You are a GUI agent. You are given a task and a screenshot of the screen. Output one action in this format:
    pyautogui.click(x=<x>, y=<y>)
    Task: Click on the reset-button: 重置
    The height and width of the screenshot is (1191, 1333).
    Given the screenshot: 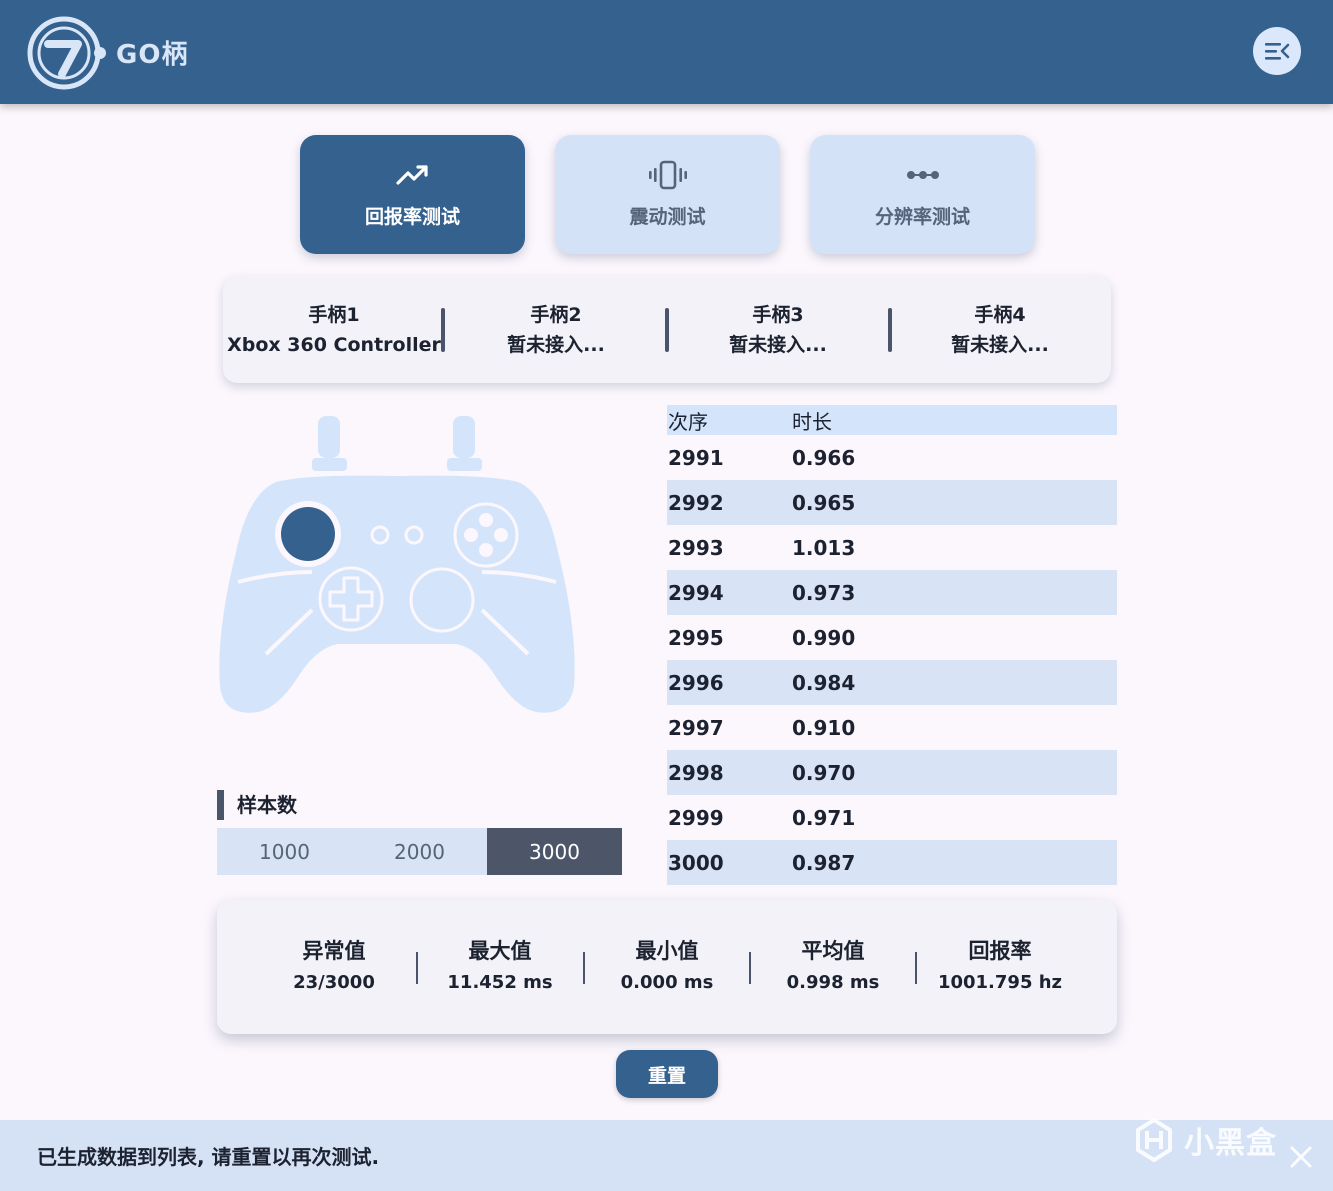 What is the action you would take?
    pyautogui.click(x=667, y=1074)
    